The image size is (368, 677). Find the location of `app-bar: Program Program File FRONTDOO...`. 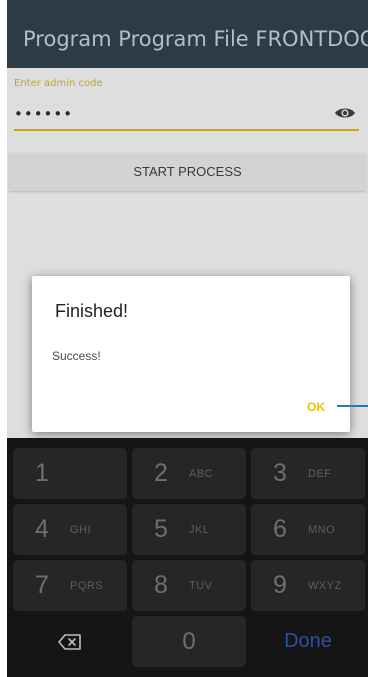

app-bar: Program Program File FRONTDOO... is located at coordinates (187, 34).